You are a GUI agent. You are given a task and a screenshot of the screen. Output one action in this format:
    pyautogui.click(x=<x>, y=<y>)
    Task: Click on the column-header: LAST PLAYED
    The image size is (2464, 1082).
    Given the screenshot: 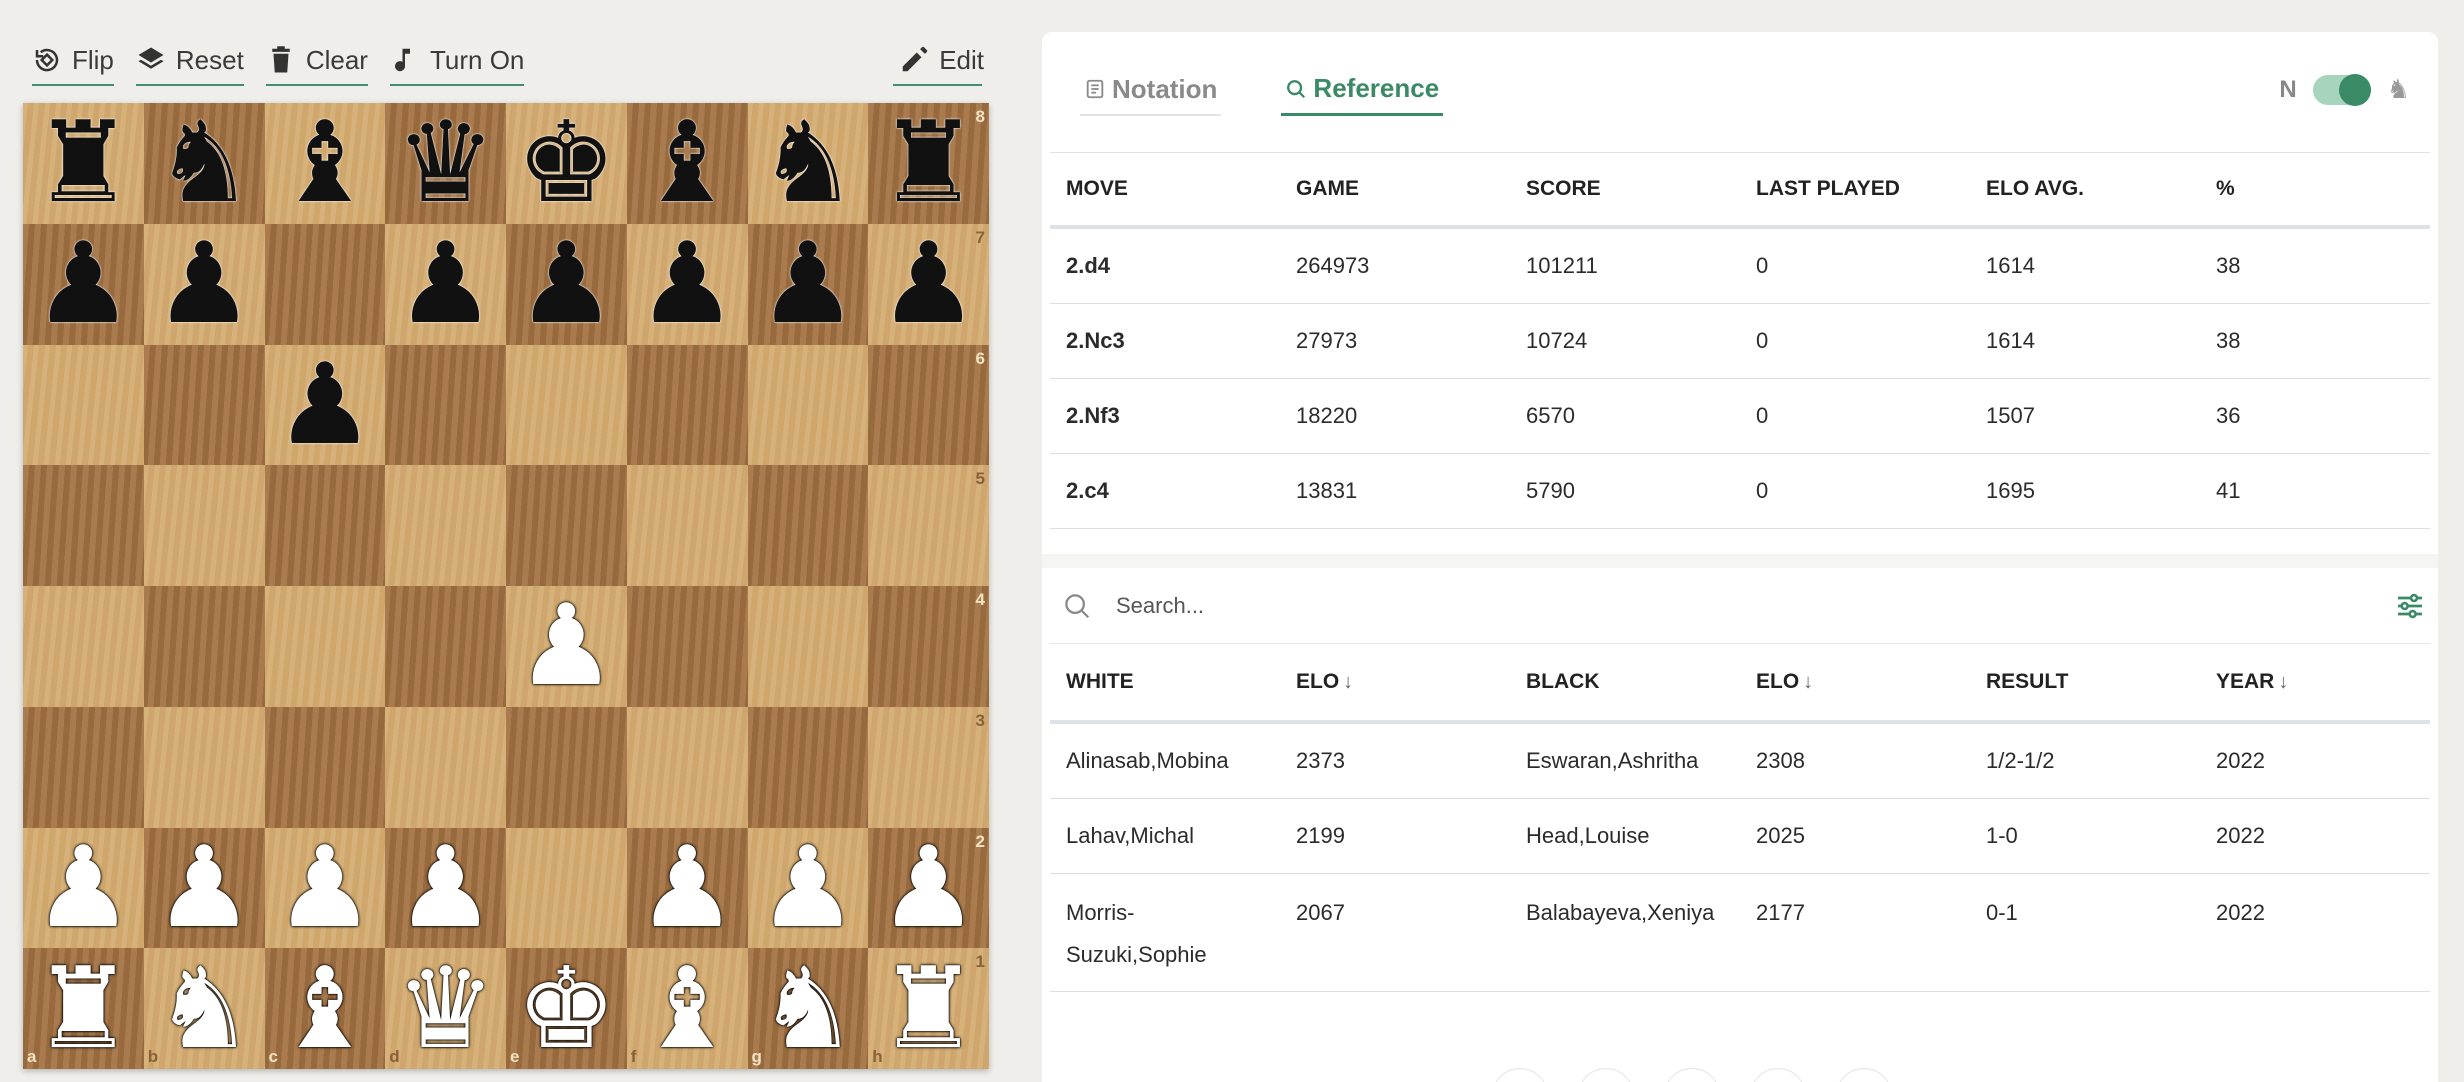 What is the action you would take?
    pyautogui.click(x=1855, y=189)
    